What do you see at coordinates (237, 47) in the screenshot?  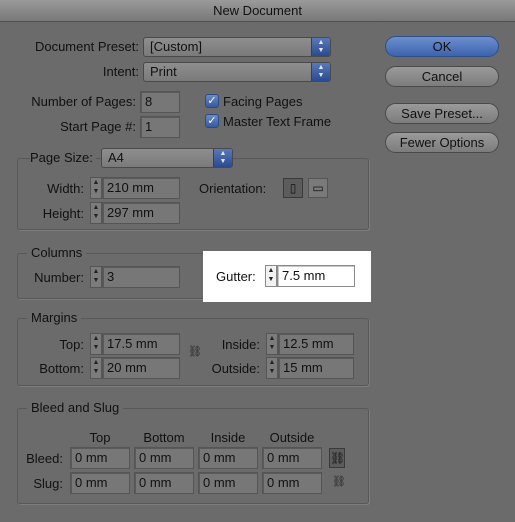 I see `document-preset-select: [Custom] ▲ ▼` at bounding box center [237, 47].